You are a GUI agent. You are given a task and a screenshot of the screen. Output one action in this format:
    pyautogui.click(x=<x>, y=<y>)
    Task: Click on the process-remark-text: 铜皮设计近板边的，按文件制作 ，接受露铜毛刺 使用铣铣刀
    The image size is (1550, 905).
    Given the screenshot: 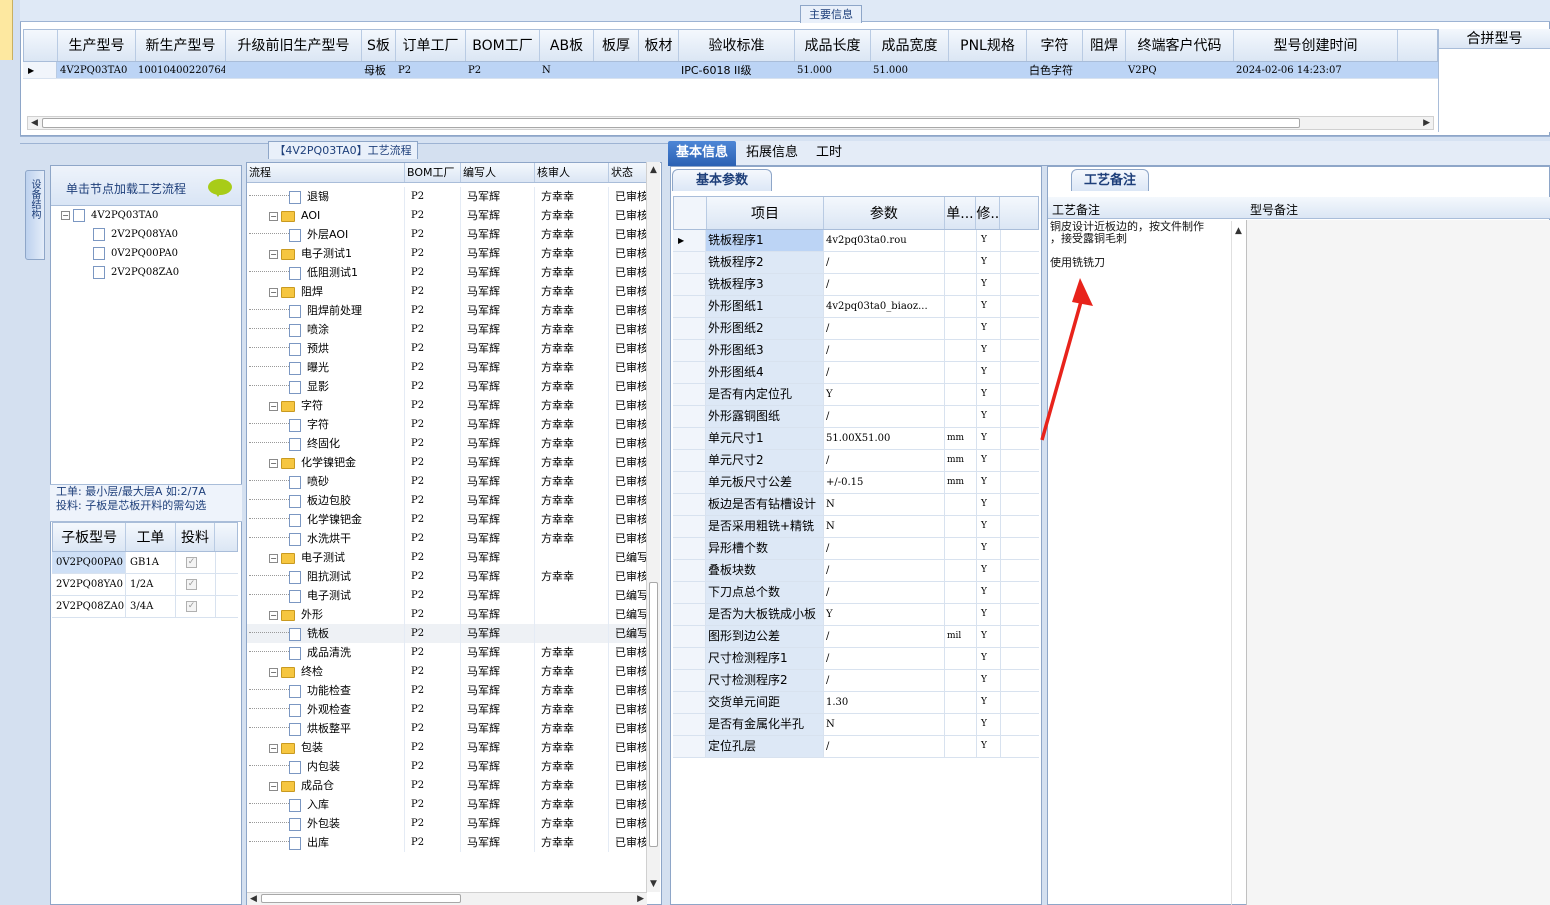 What is the action you would take?
    pyautogui.click(x=1139, y=245)
    